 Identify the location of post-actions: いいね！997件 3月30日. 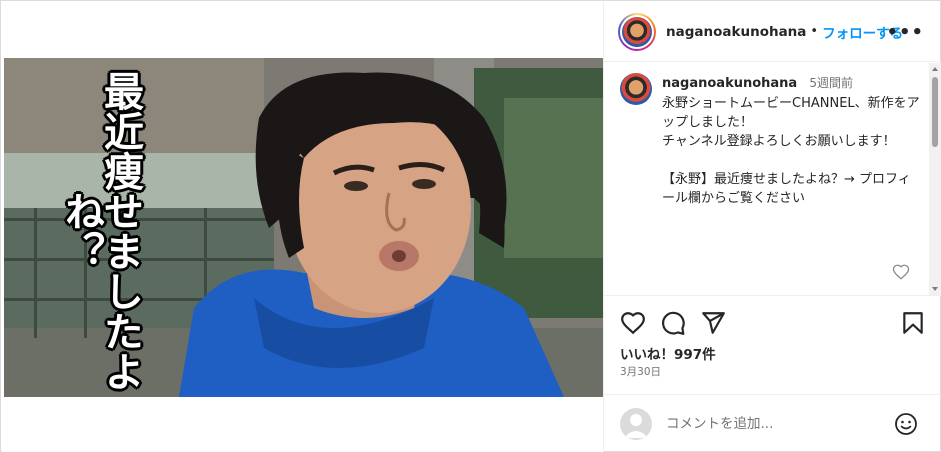
(772, 340).